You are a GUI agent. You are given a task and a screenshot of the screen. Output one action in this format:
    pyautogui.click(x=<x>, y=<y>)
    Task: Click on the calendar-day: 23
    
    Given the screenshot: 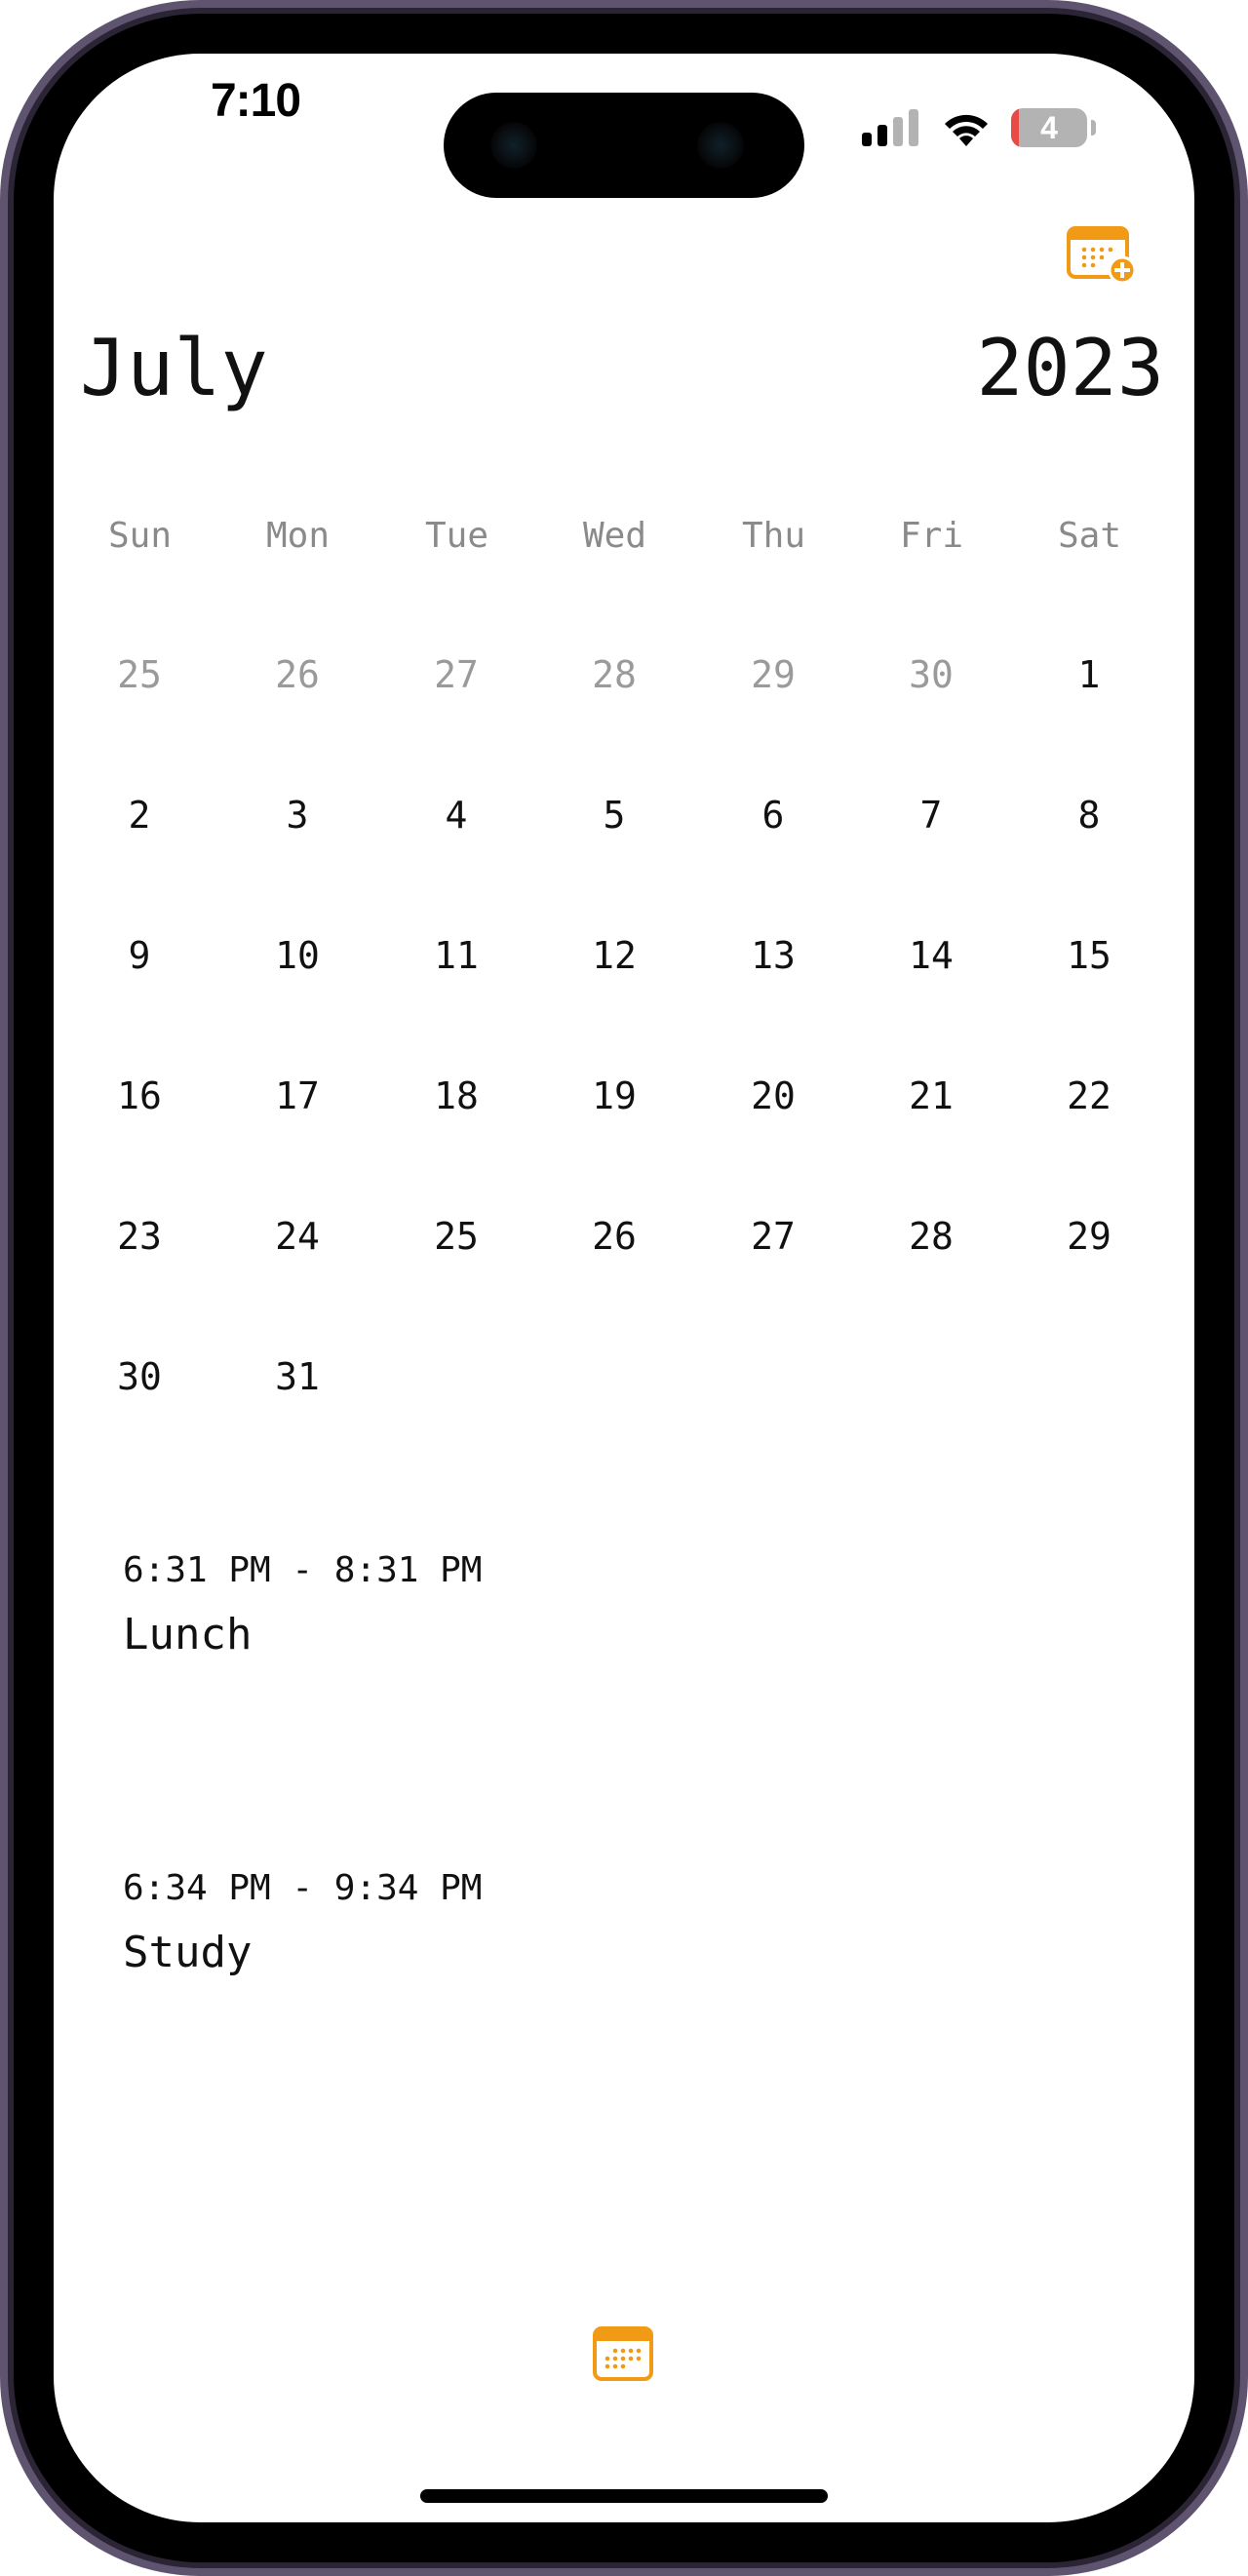 What is the action you would take?
    pyautogui.click(x=139, y=1236)
    